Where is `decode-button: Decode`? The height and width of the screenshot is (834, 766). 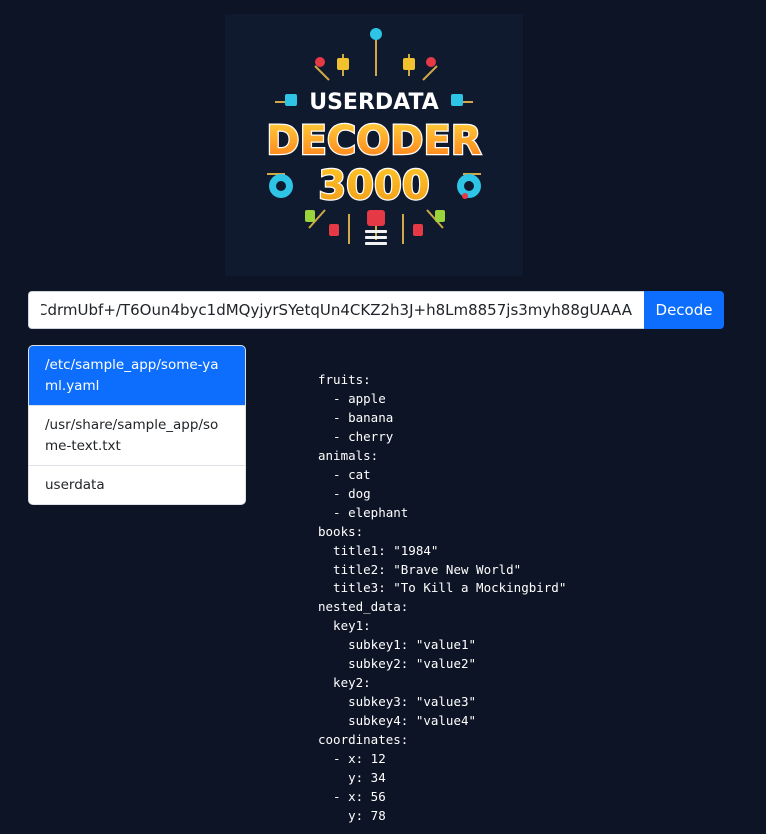
decode-button: Decode is located at coordinates (684, 310).